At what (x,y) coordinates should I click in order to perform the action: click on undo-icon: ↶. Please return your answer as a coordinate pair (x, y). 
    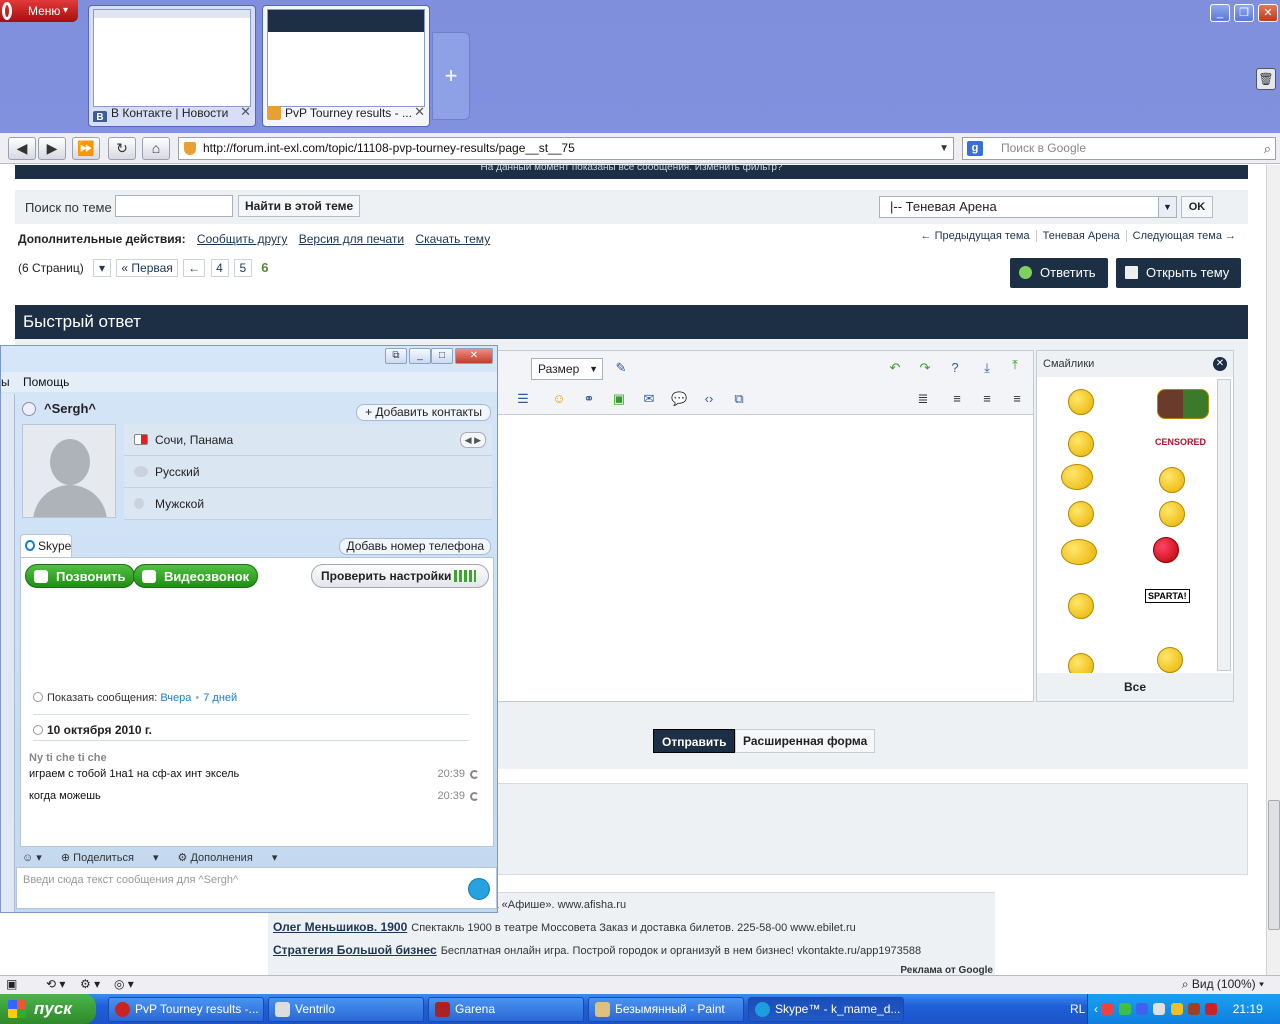
    Looking at the image, I should click on (895, 368).